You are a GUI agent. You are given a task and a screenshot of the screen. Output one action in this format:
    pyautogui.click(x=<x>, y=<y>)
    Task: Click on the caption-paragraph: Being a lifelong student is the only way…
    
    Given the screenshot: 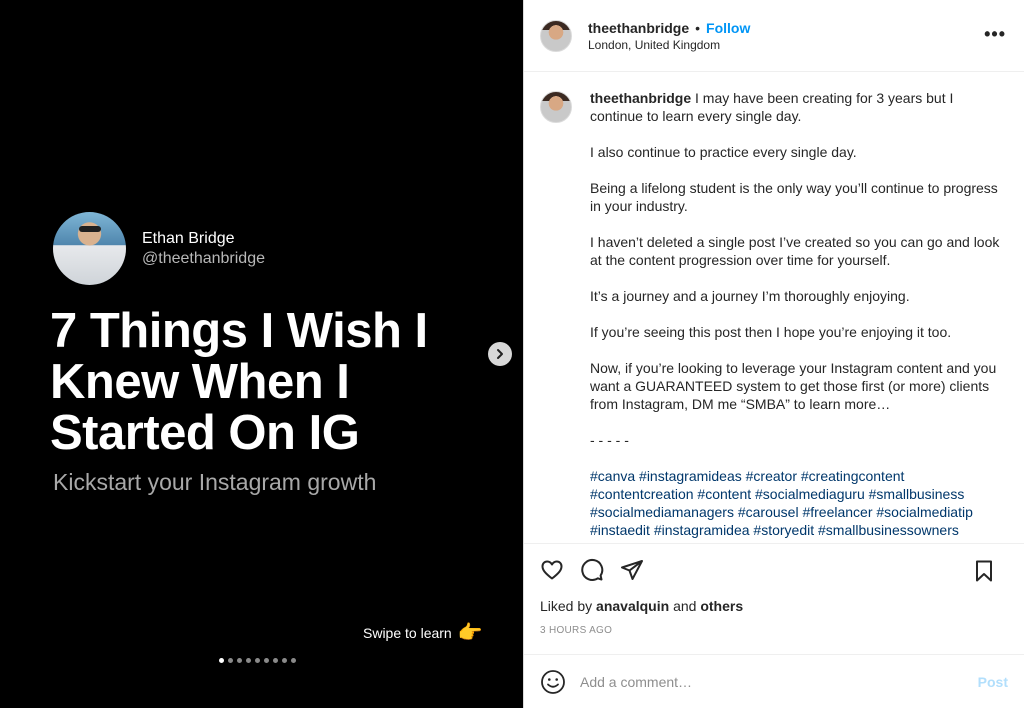 What is the action you would take?
    pyautogui.click(x=794, y=197)
    